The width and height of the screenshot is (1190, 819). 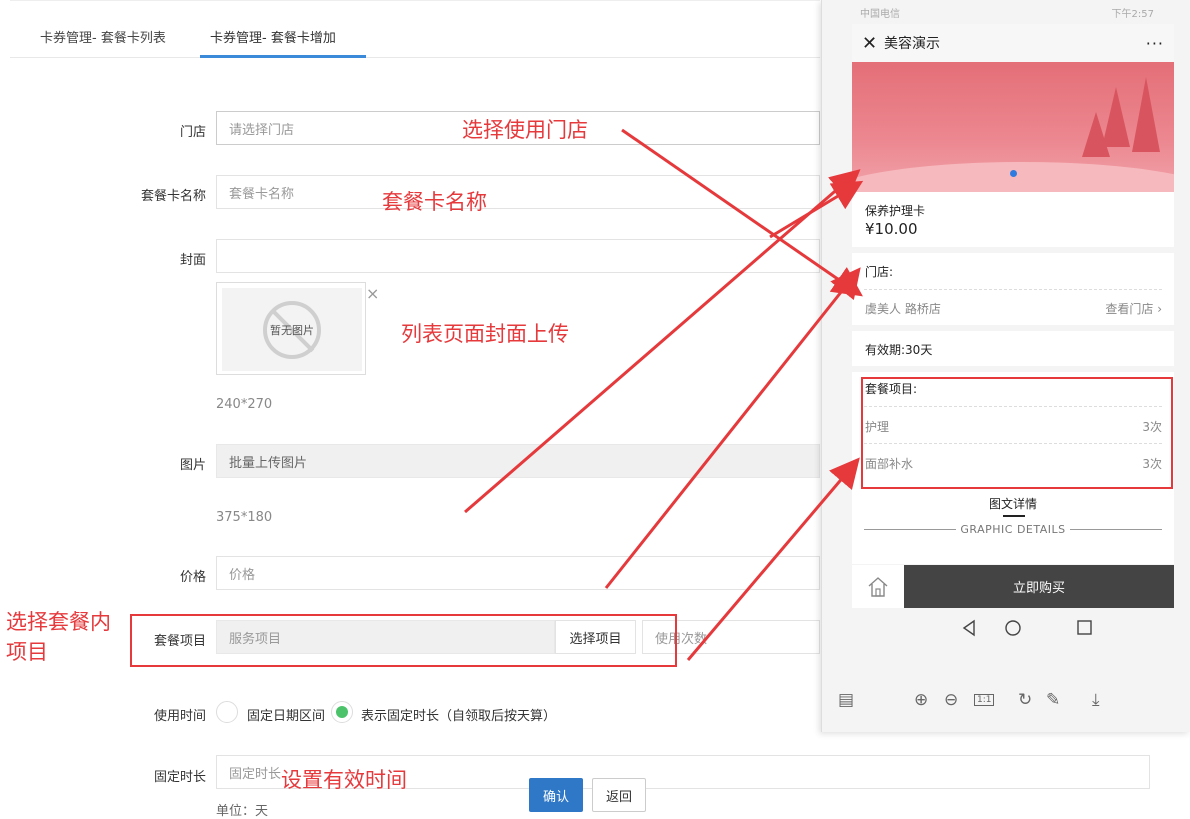 What do you see at coordinates (1012, 504) in the screenshot?
I see `detail-title: 图文详情` at bounding box center [1012, 504].